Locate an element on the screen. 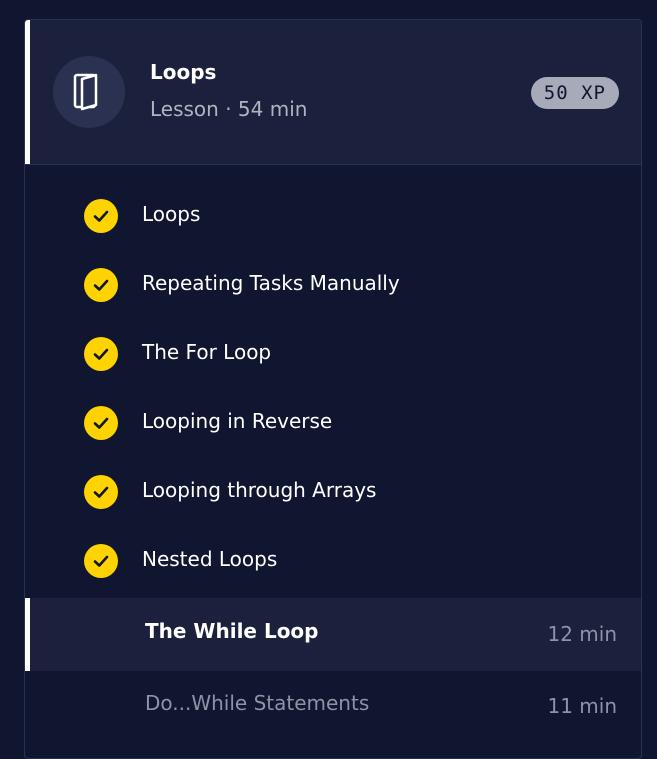  list-item-label: The For Loop is located at coordinates (207, 352).